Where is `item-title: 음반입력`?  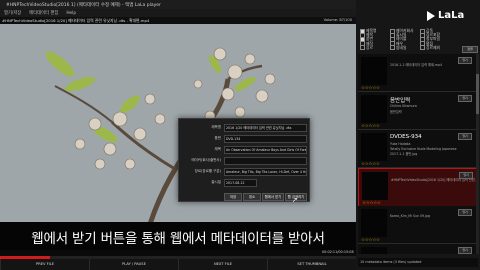
item-title: 음반입력 is located at coordinates (400, 101).